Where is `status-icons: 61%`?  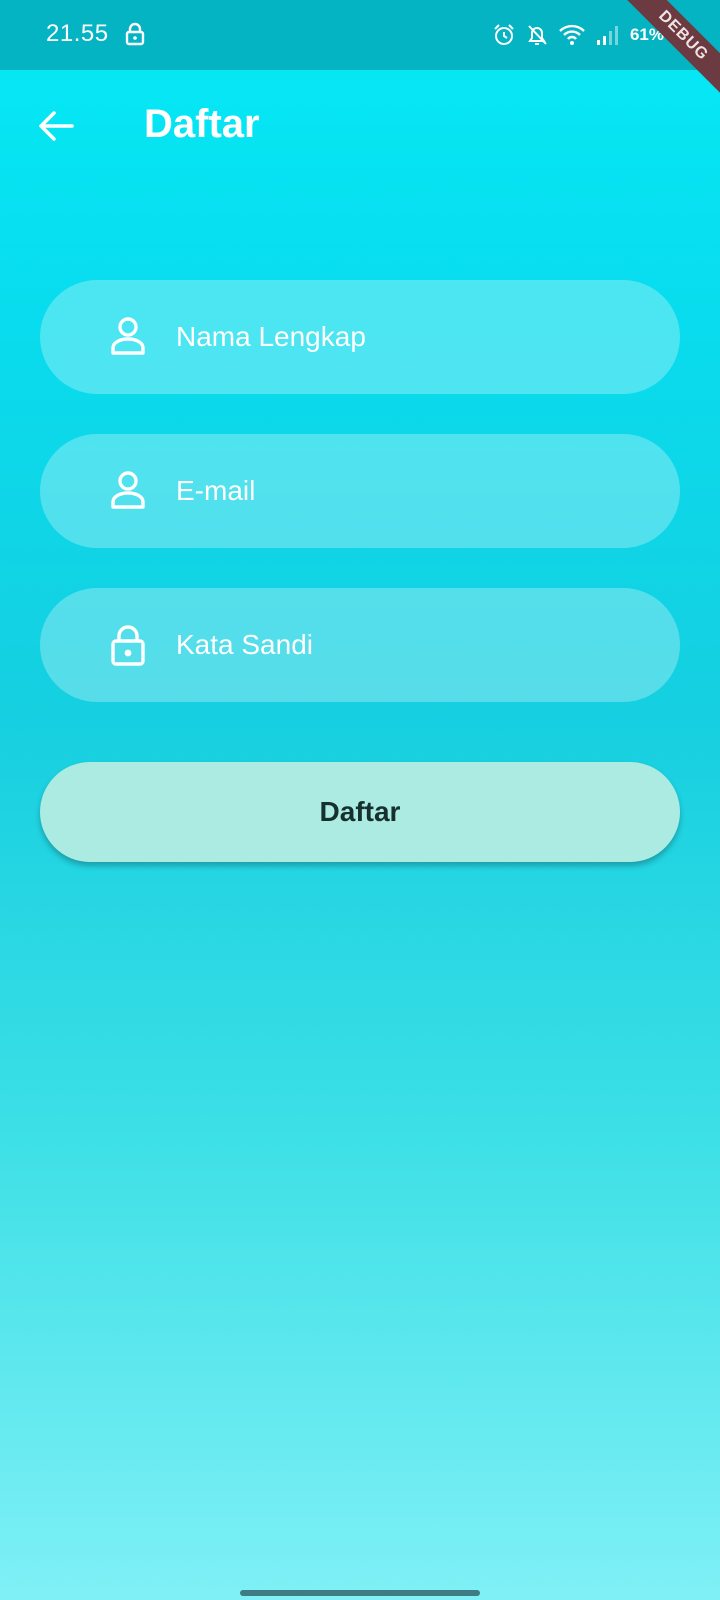 status-icons: 61% is located at coordinates (578, 35).